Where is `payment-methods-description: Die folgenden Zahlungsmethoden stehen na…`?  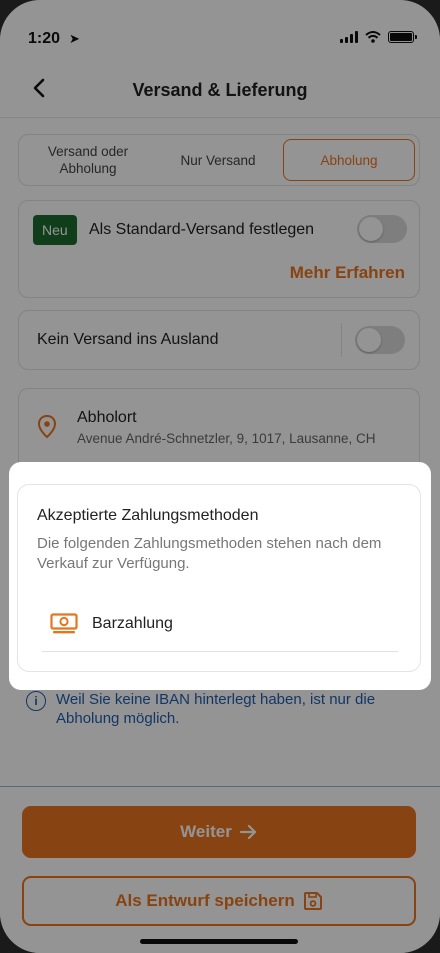
payment-methods-description: Die folgenden Zahlungsmethoden stehen na… is located at coordinates (209, 553).